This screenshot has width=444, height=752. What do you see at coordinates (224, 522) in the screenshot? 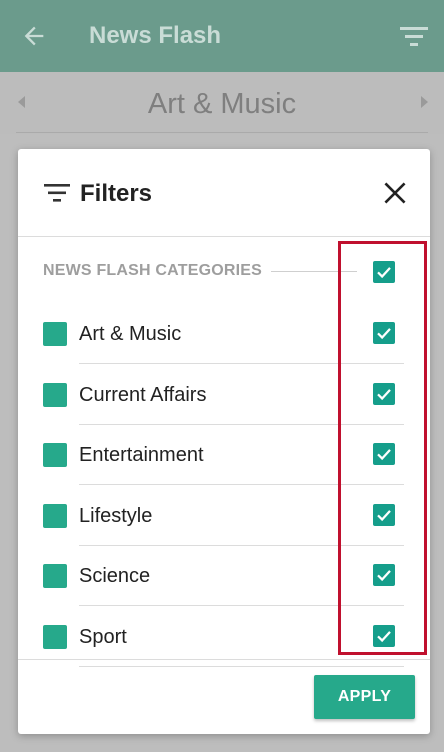
I see `category-row-lifestyle: Lifestyle` at bounding box center [224, 522].